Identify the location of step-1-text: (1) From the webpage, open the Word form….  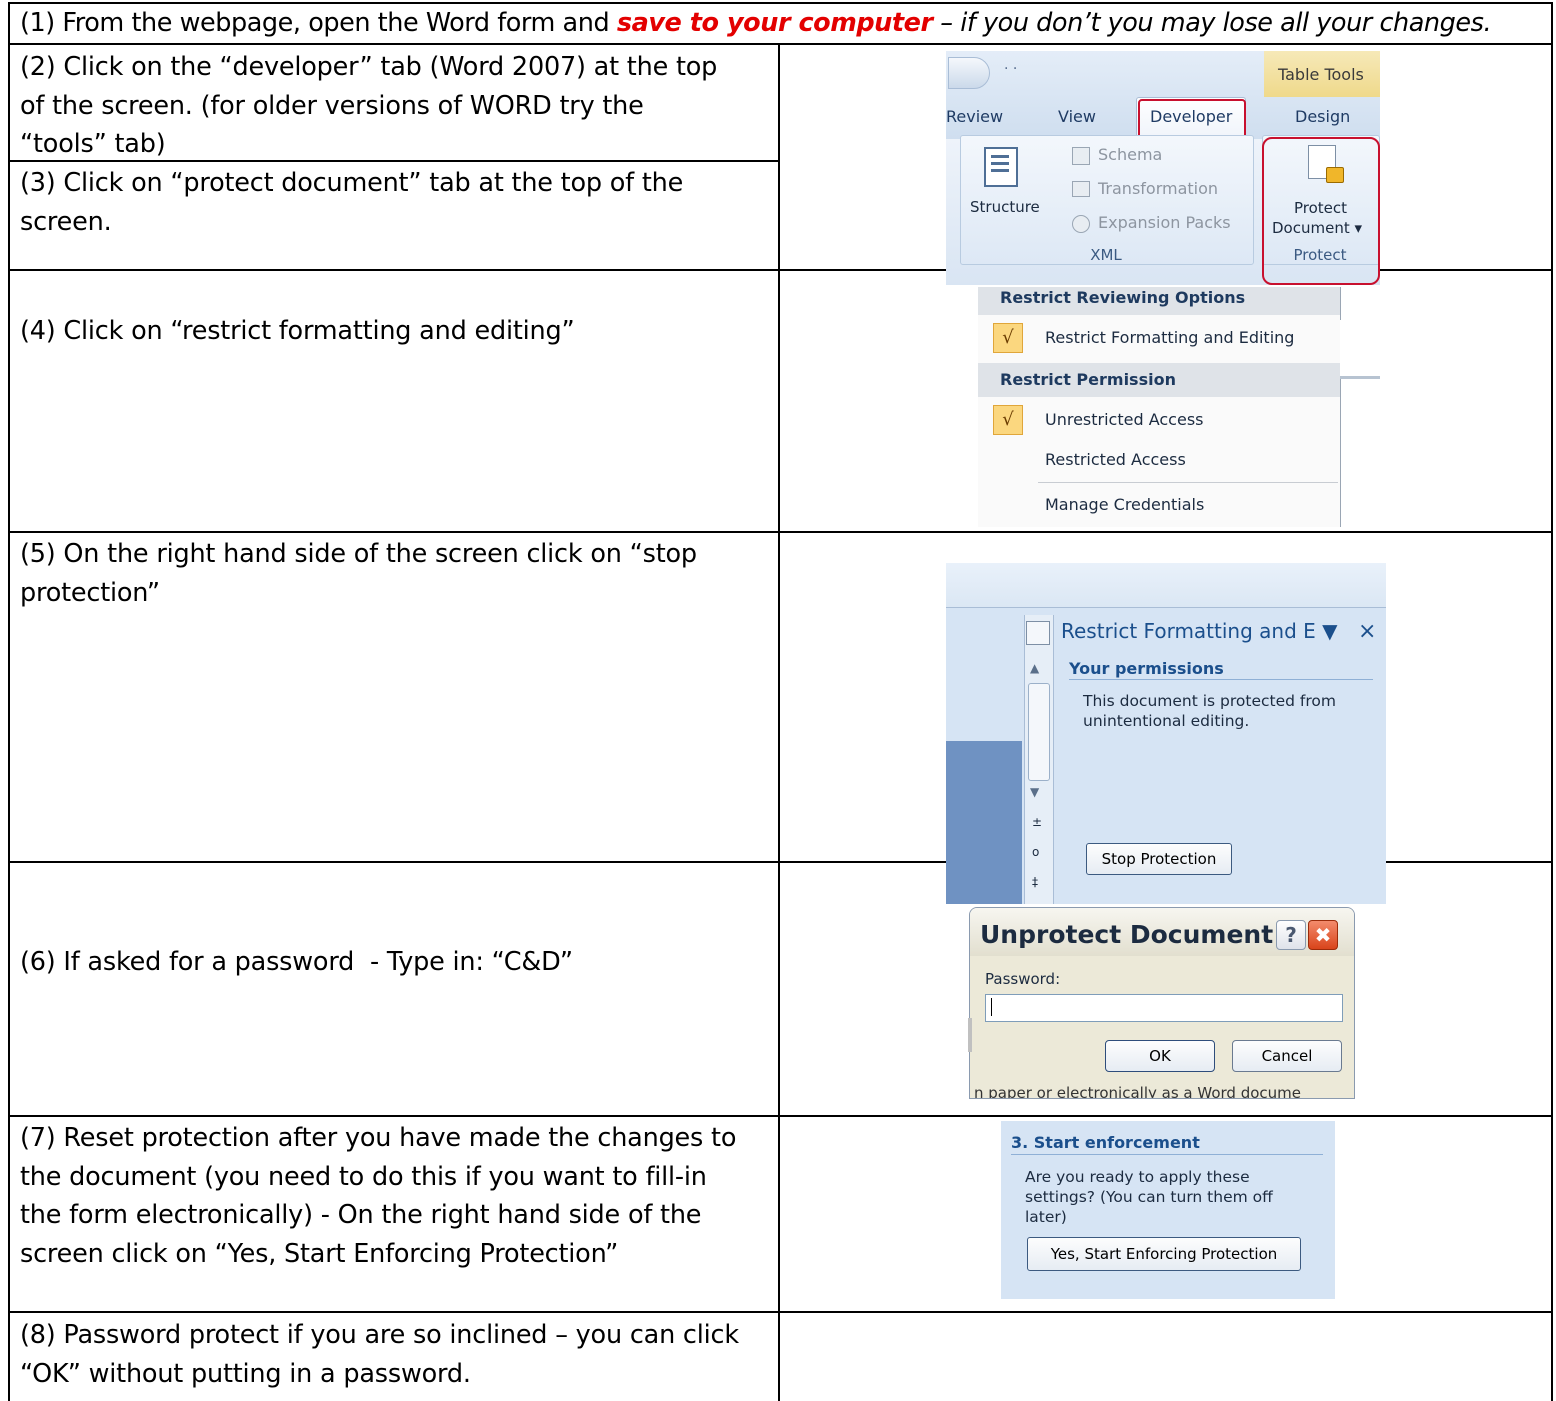
(756, 23).